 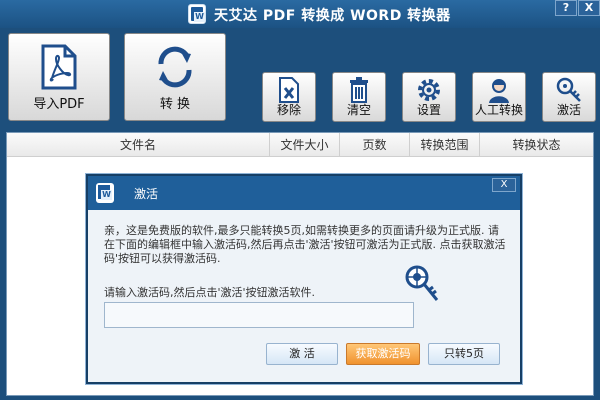 What do you see at coordinates (568, 89) in the screenshot?
I see `key-icon` at bounding box center [568, 89].